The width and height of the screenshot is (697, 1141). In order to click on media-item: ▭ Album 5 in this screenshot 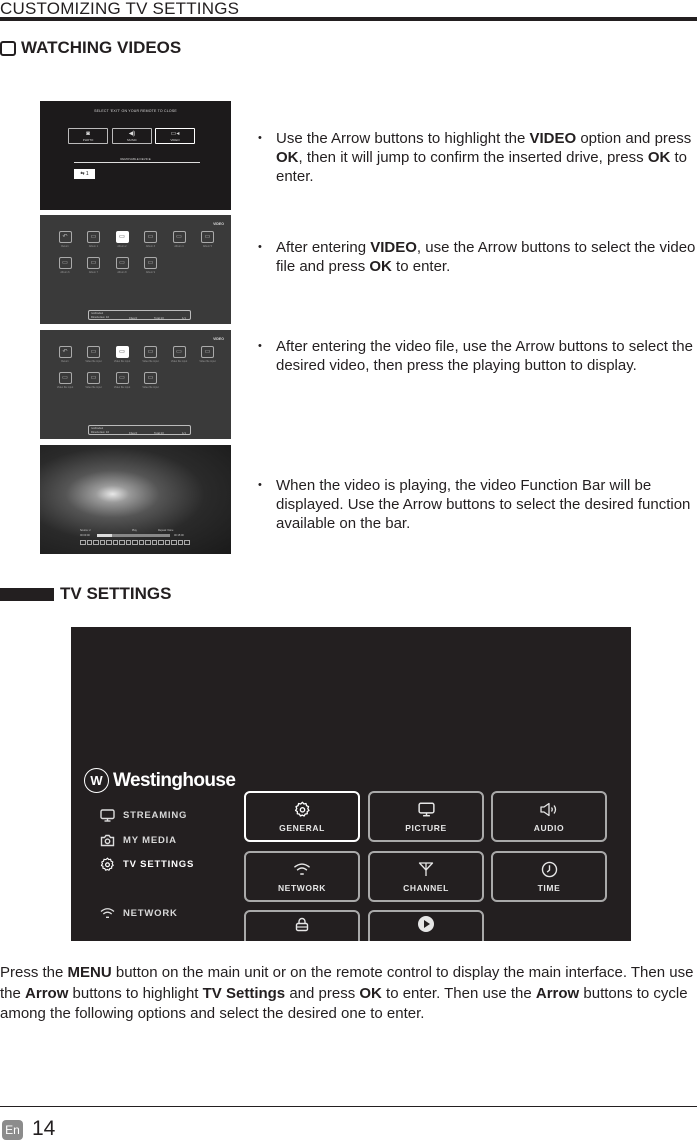, I will do `click(208, 239)`.